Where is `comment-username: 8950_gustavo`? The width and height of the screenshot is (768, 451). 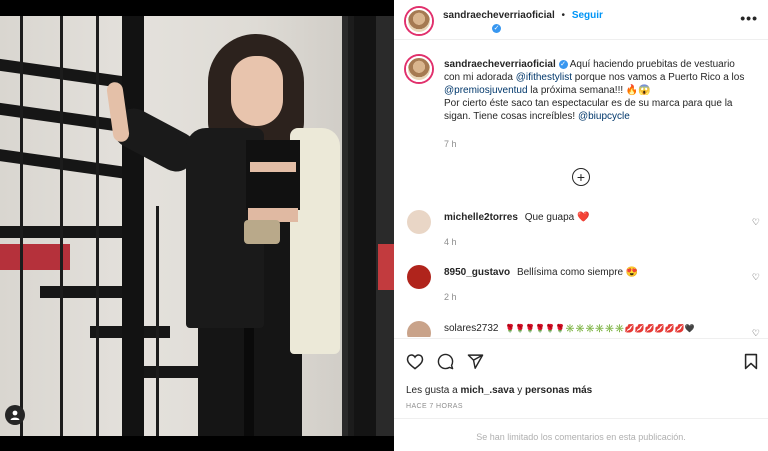 comment-username: 8950_gustavo is located at coordinates (477, 272).